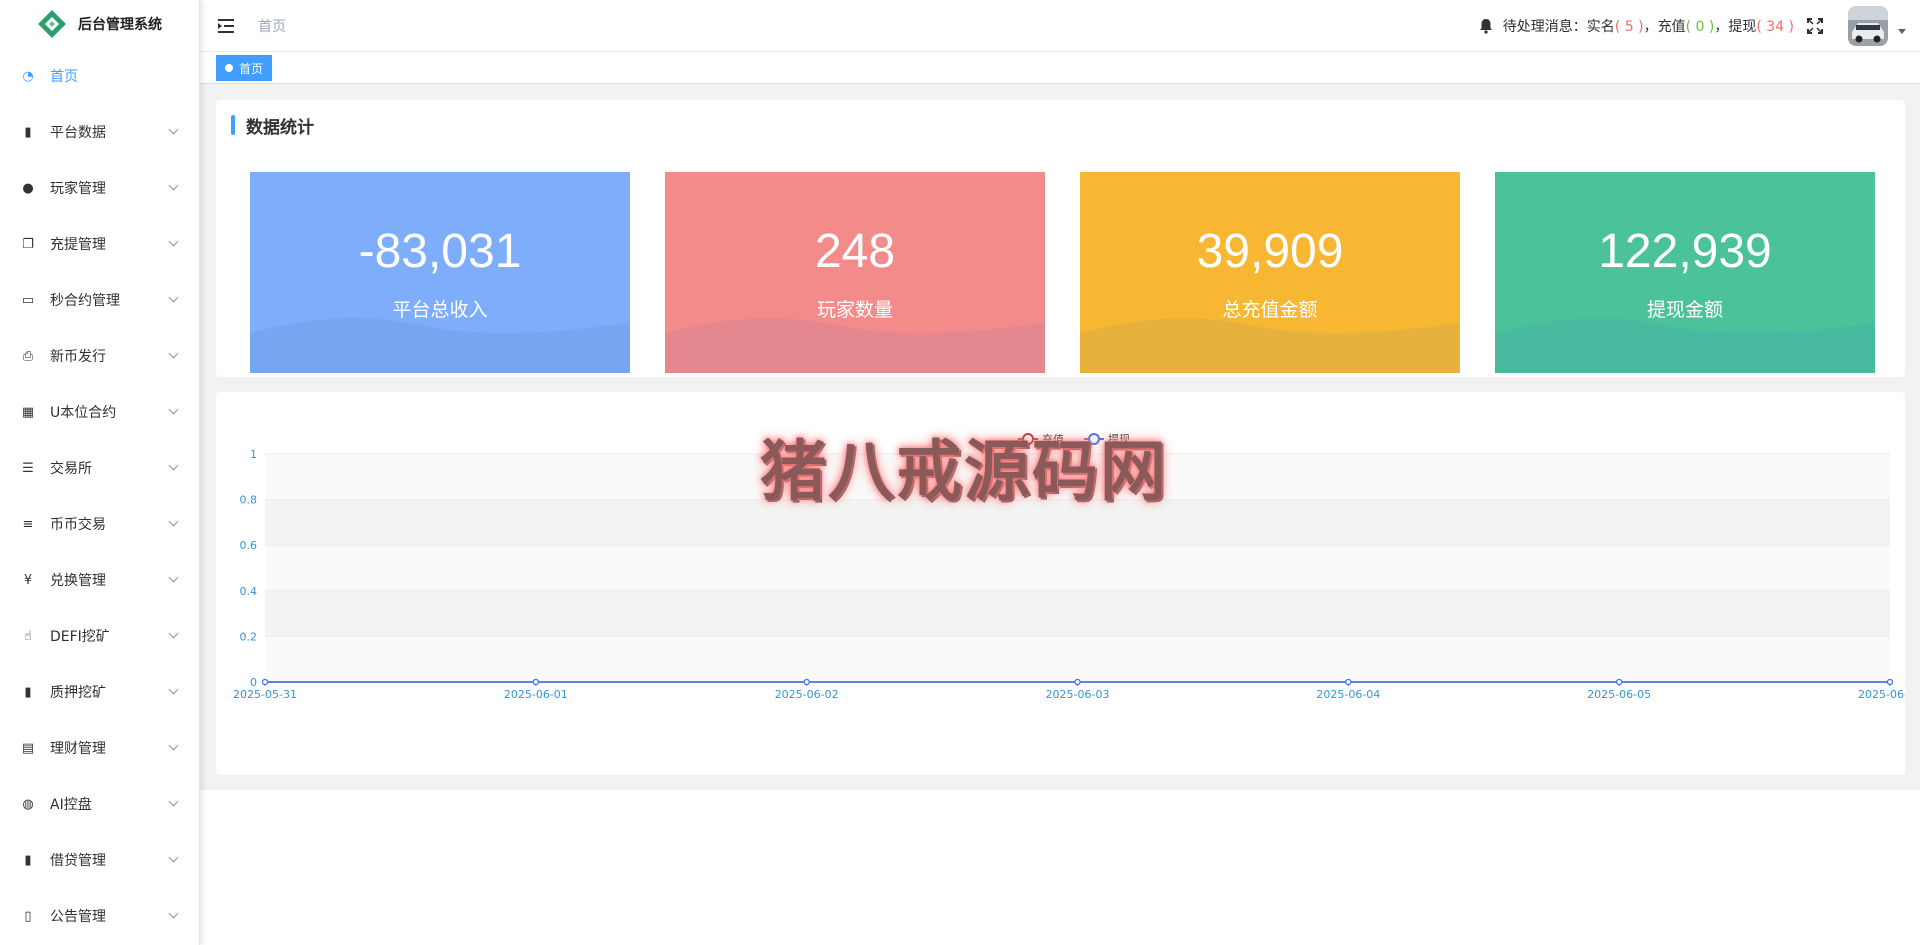  I want to click on sidebar-item-6: ▦ U本位合约, so click(99, 412).